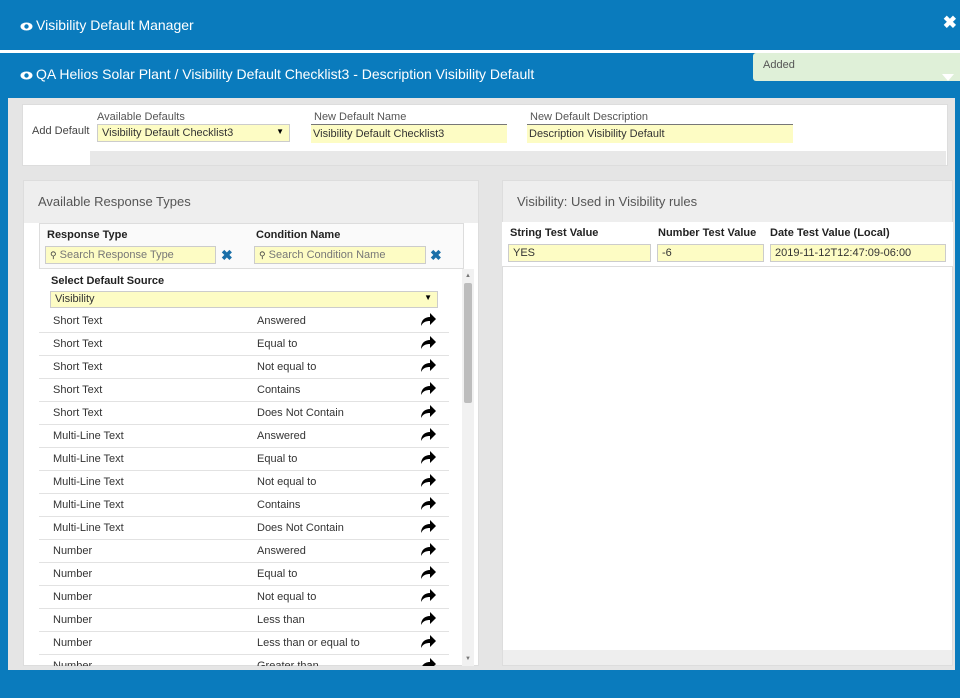  I want to click on frame-right, so click(957, 398).